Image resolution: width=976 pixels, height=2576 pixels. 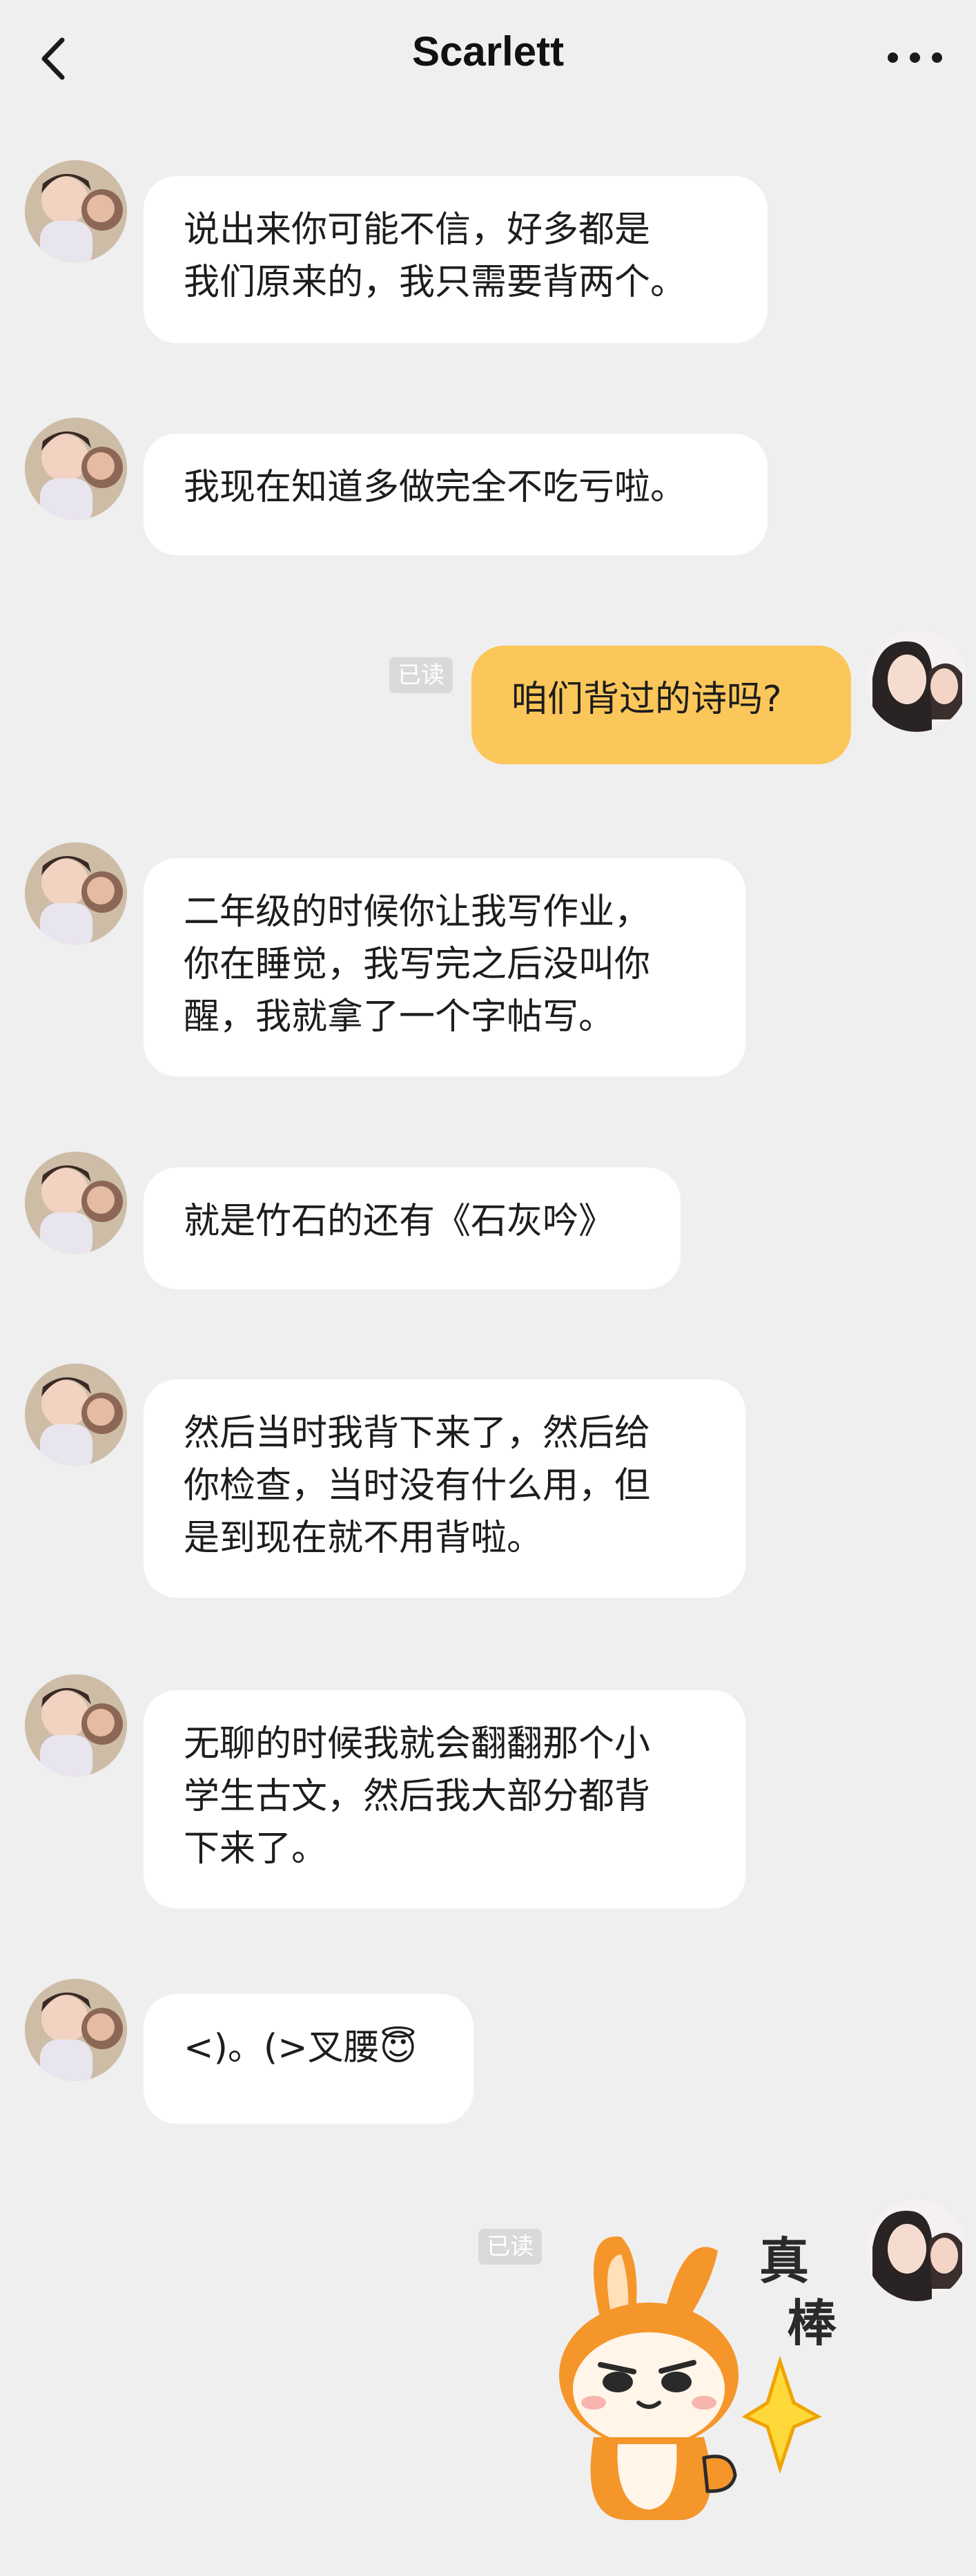 I want to click on message-bubble-2: 我现在知道多做完全不吃亏啦。, so click(x=456, y=495).